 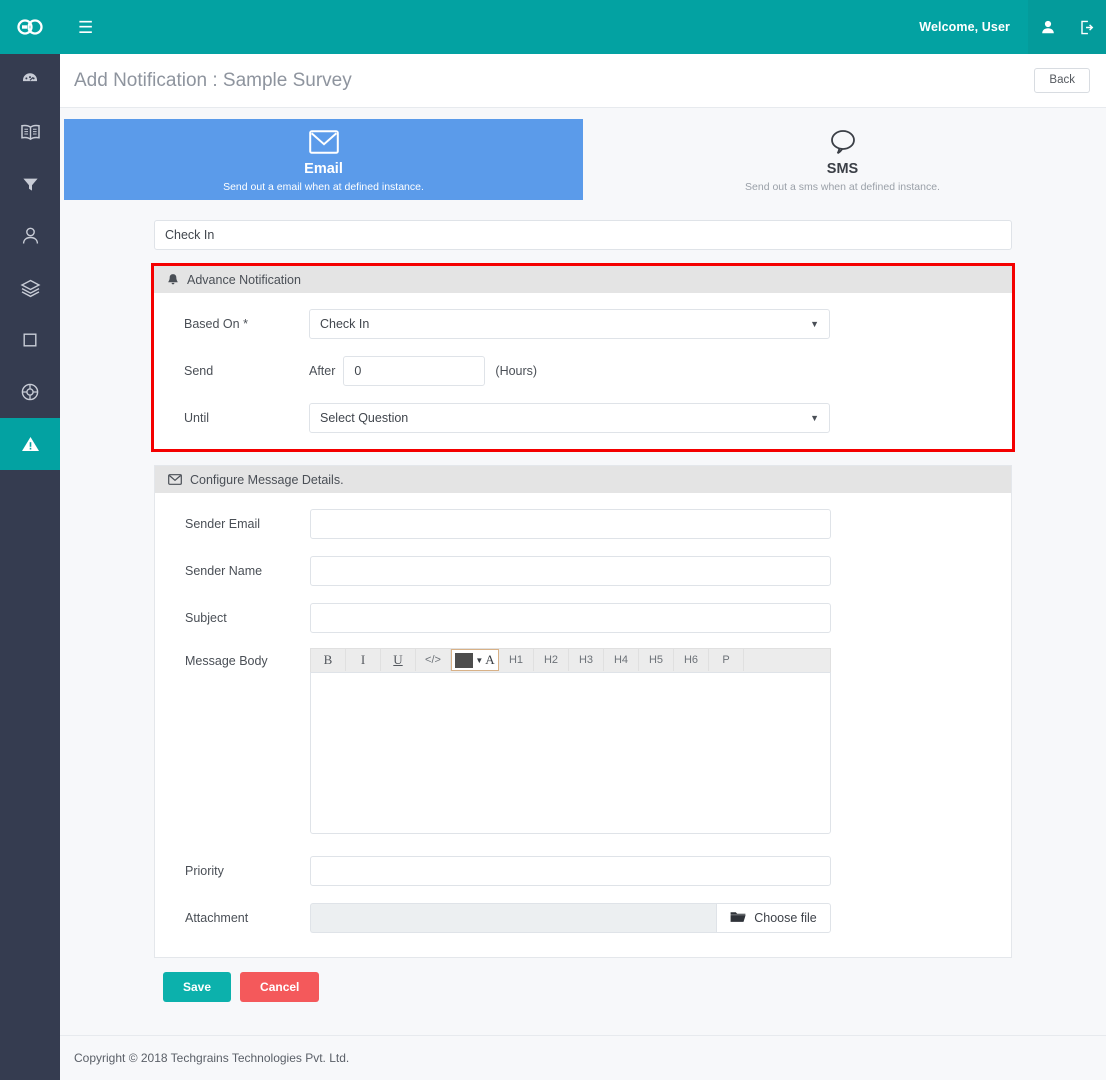 I want to click on hamburger-icon: ☰, so click(x=85, y=27).